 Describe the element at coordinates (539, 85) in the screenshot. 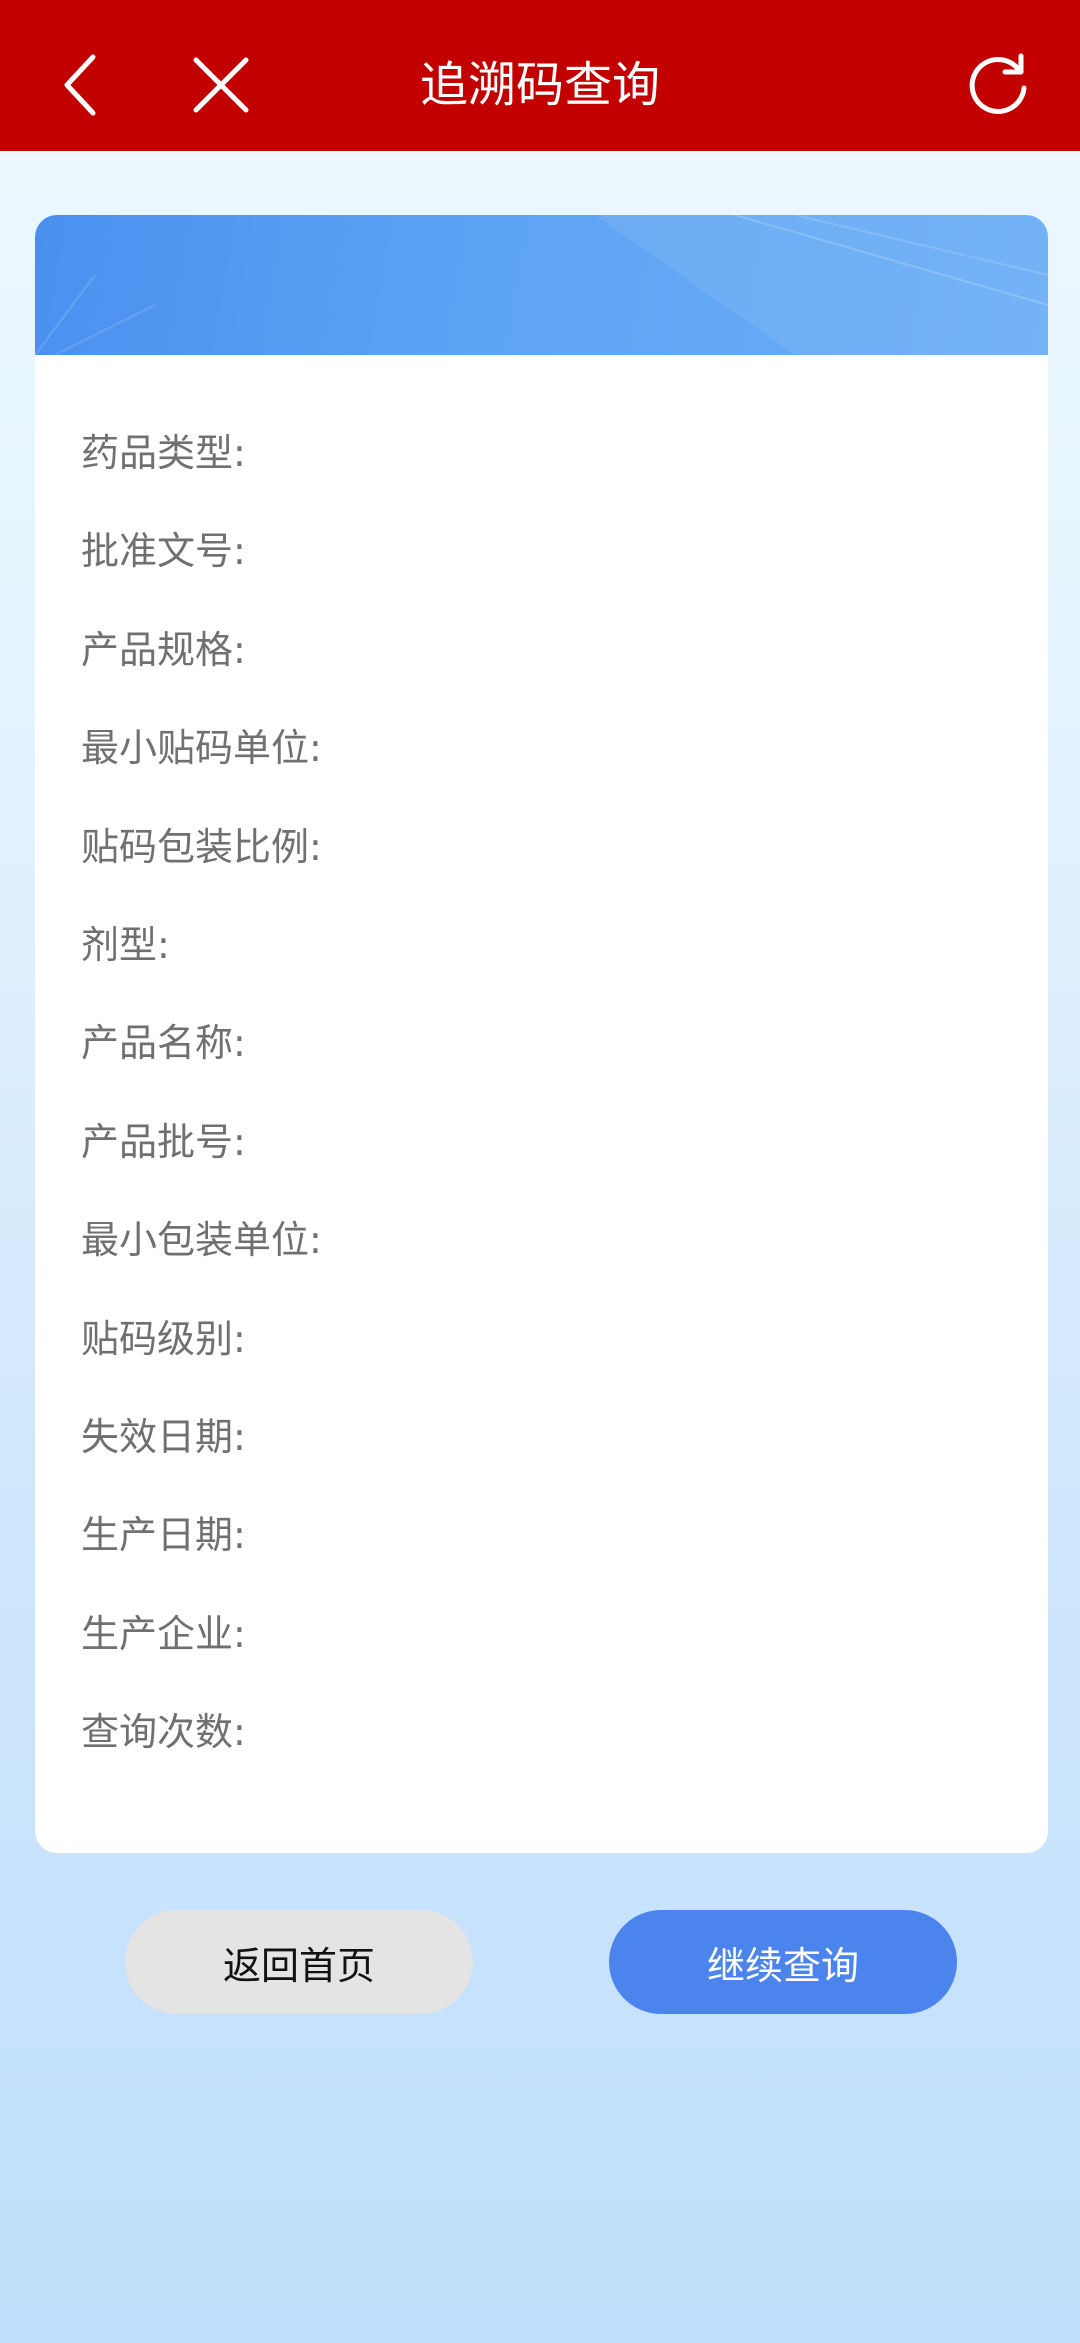

I see `page-title: 追溯码查询` at that location.